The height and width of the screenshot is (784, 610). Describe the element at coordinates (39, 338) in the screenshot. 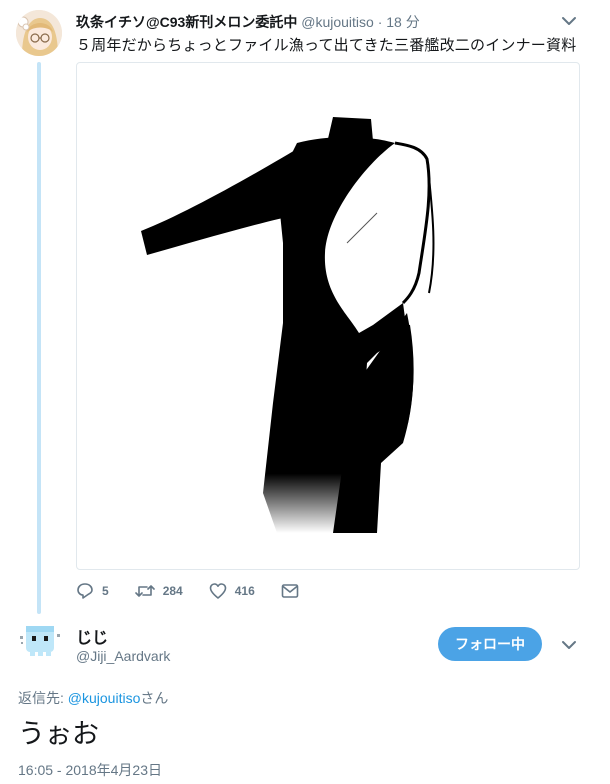

I see `thread-connector-line` at that location.